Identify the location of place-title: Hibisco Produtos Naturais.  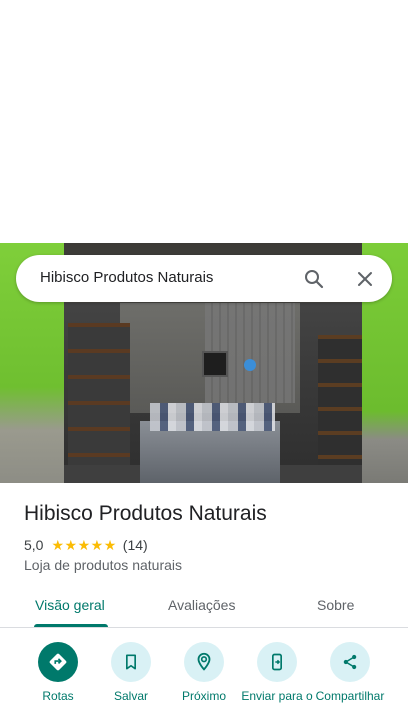
(145, 513).